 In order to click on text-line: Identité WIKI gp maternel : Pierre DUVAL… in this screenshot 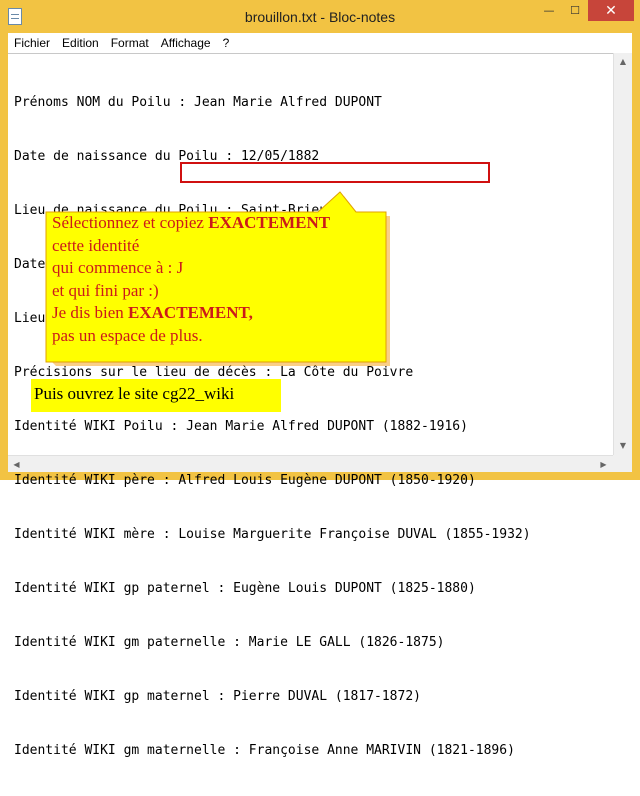, I will do `click(217, 696)`.